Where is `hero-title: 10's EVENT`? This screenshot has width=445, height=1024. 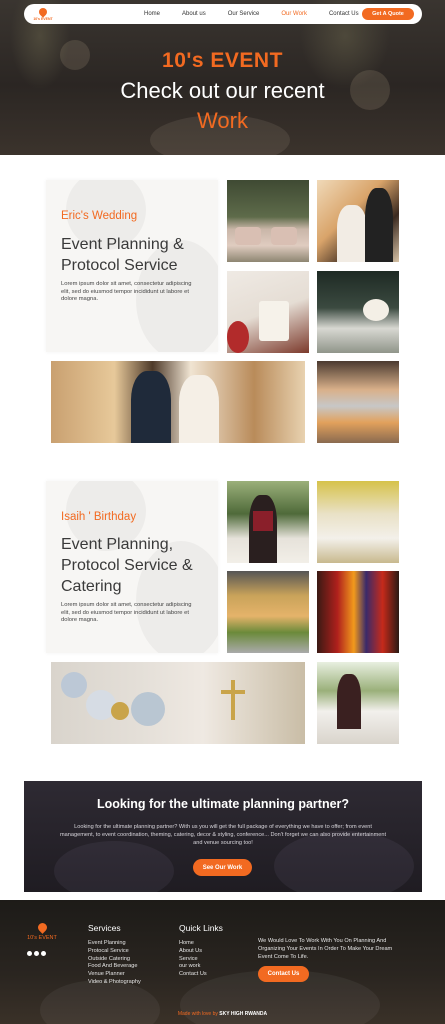 hero-title: 10's EVENT is located at coordinates (222, 60).